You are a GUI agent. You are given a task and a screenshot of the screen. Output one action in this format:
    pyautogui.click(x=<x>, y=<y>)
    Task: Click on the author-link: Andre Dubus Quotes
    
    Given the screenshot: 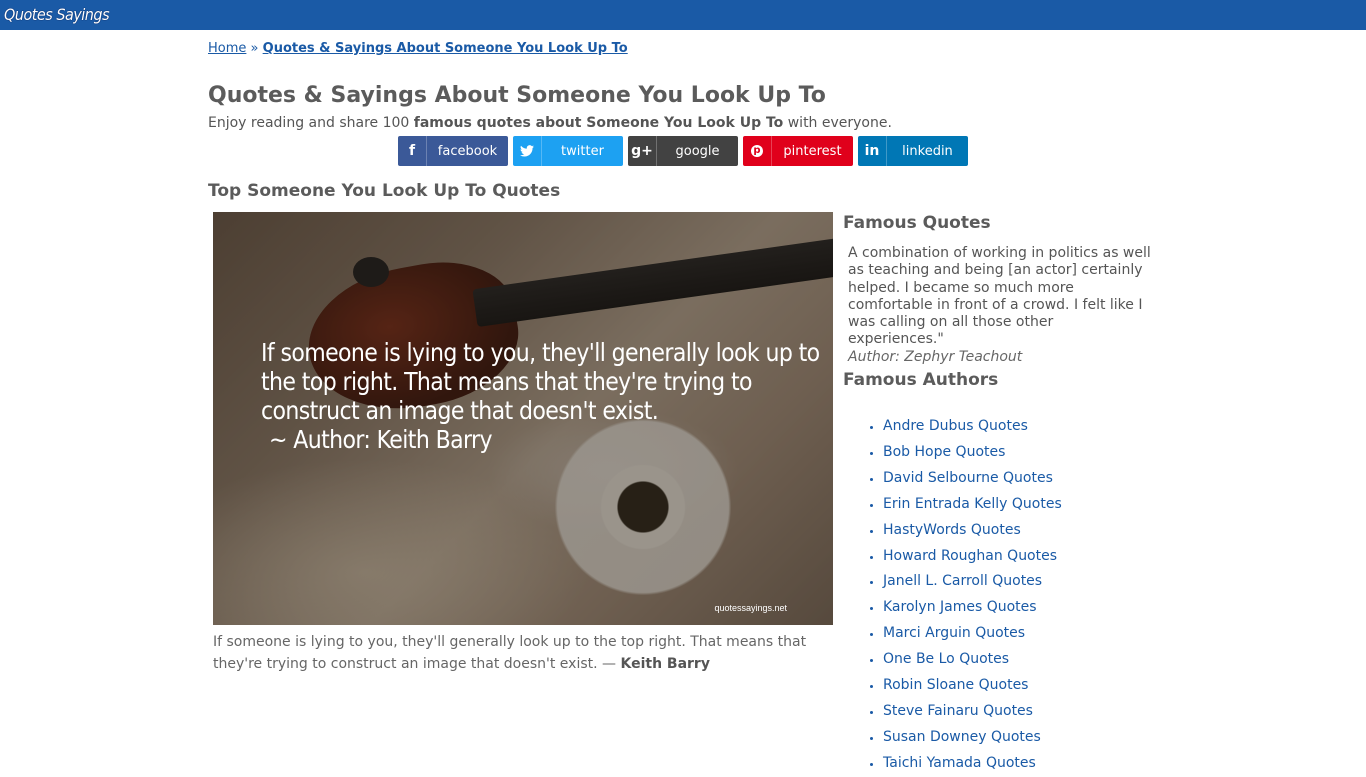 What is the action you would take?
    pyautogui.click(x=955, y=426)
    